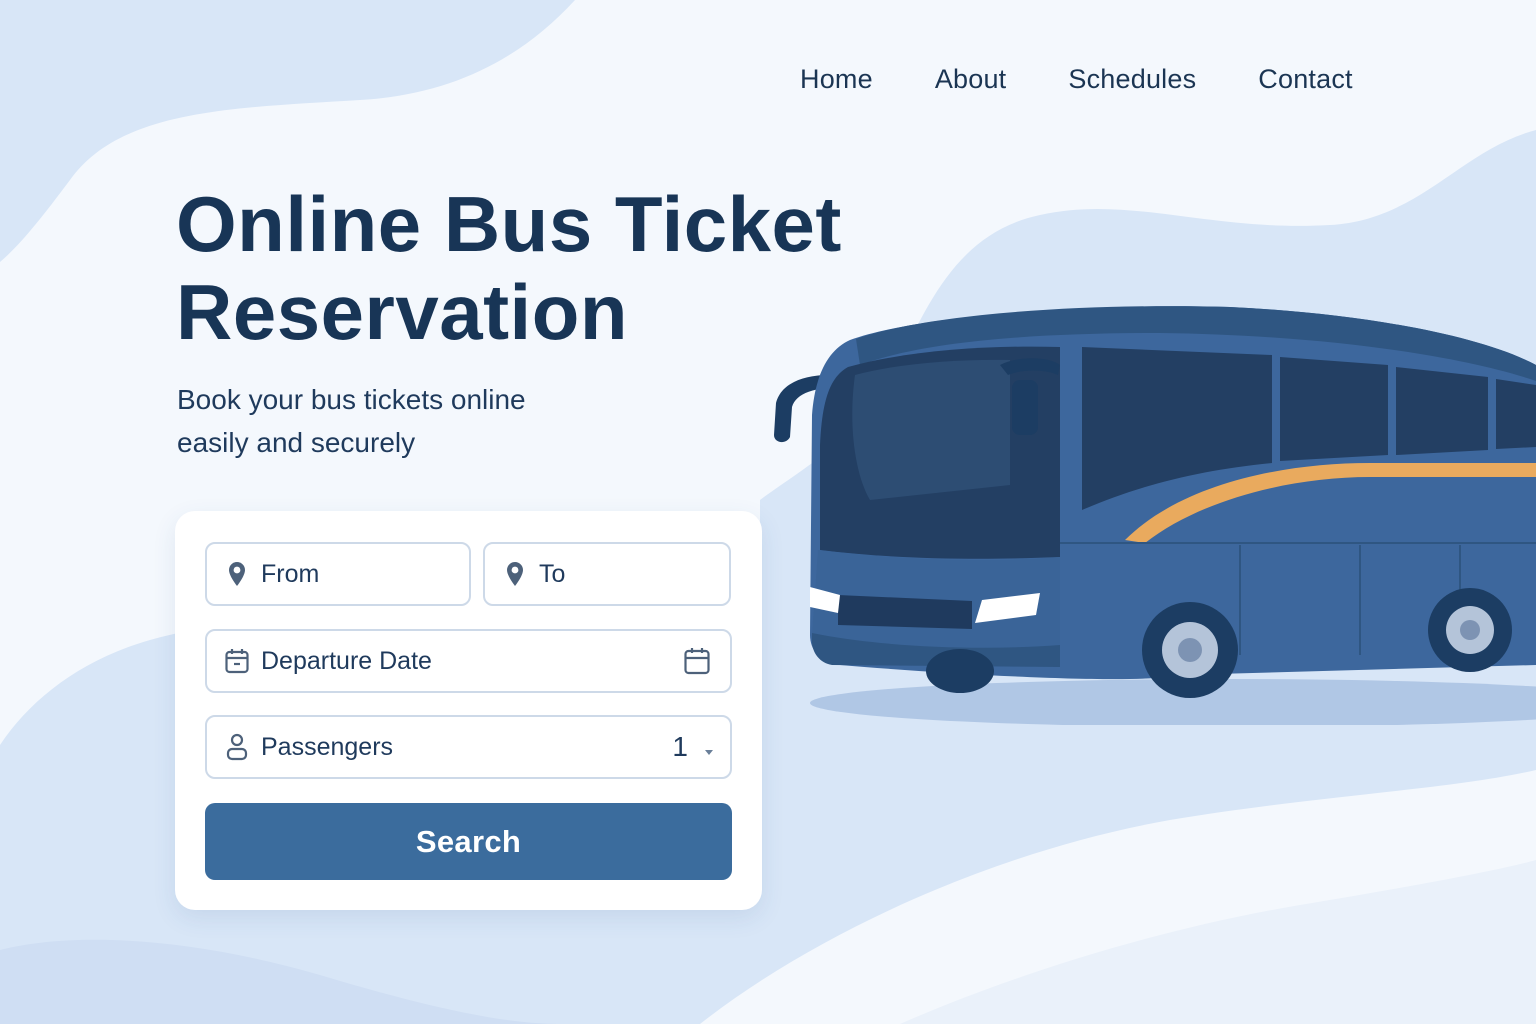  Describe the element at coordinates (327, 746) in the screenshot. I see `passengers-label: Passengers` at that location.